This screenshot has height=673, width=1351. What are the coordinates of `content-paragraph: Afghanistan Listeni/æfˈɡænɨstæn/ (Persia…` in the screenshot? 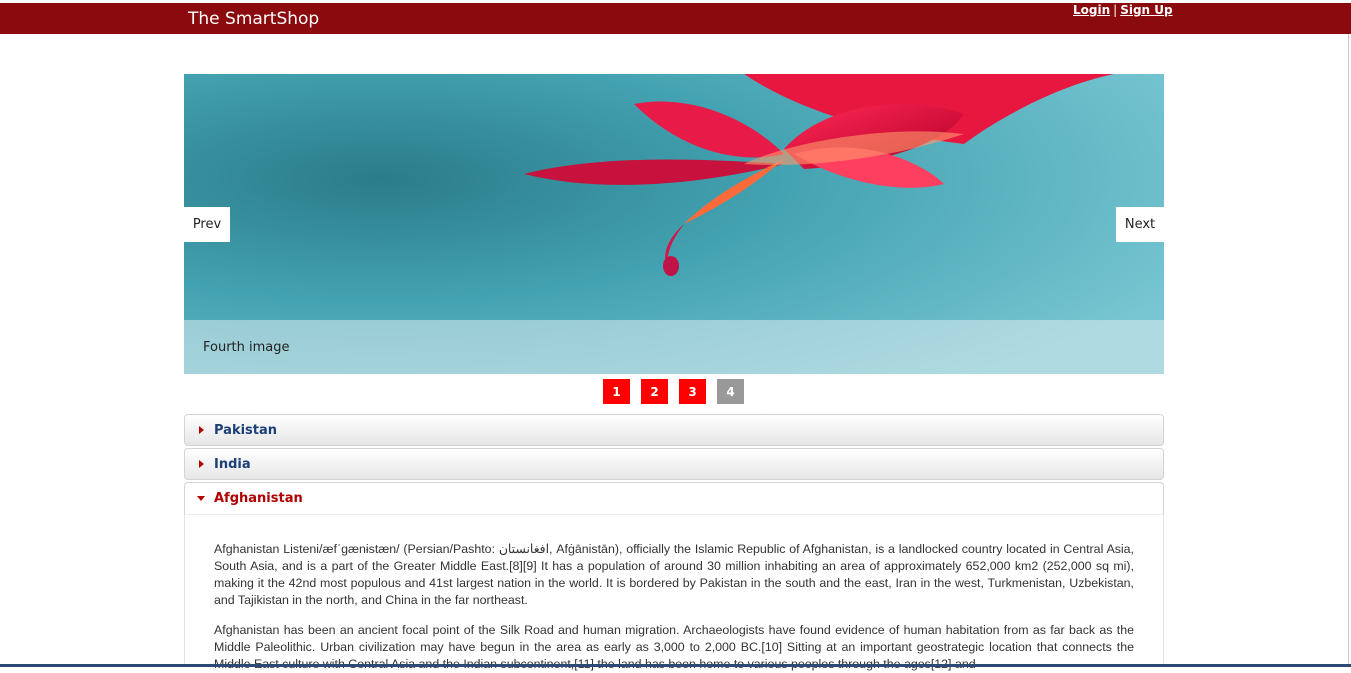 It's located at (674, 574).